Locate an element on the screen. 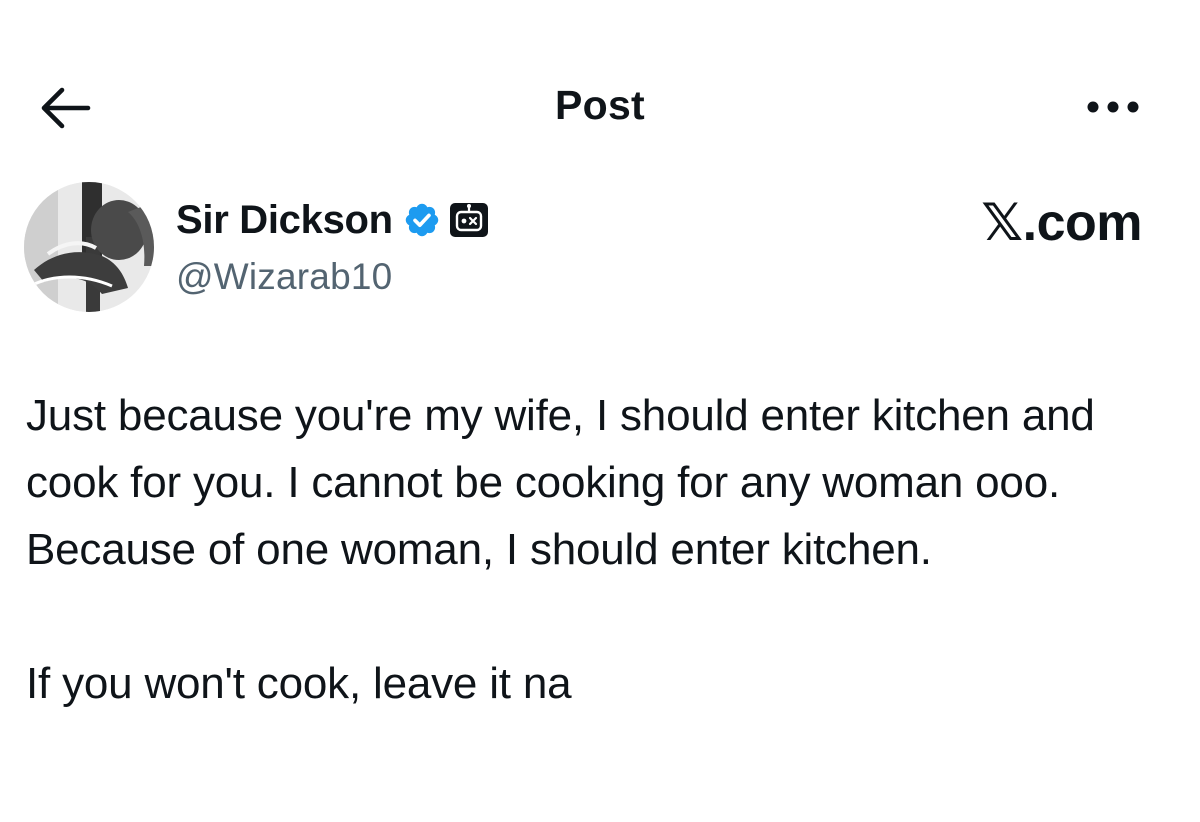  top-navigation-bar: Post is located at coordinates (600, 105).